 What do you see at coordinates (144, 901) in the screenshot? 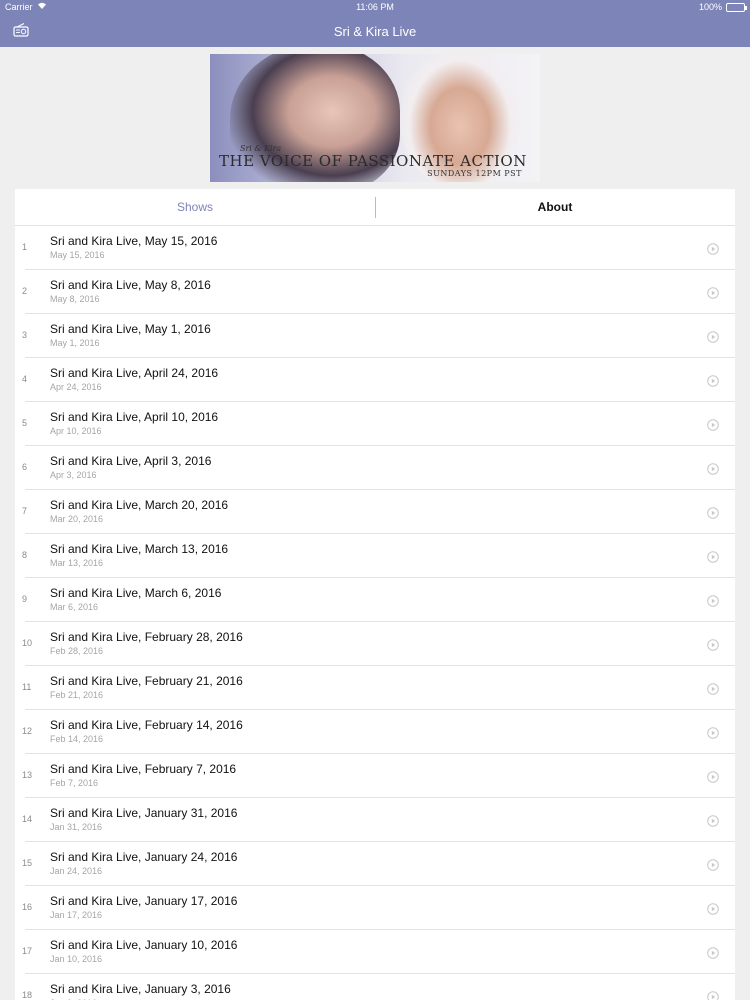
I see `episode-title: Sri and Kira Live, January 17, 2016` at bounding box center [144, 901].